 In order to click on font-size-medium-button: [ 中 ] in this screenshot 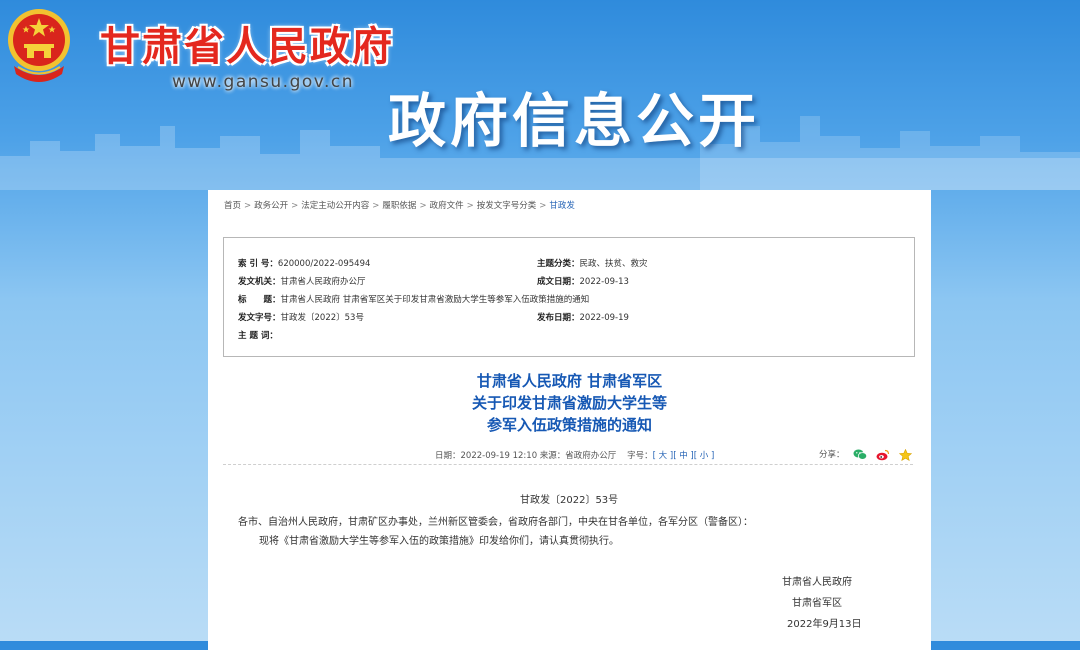, I will do `click(683, 456)`.